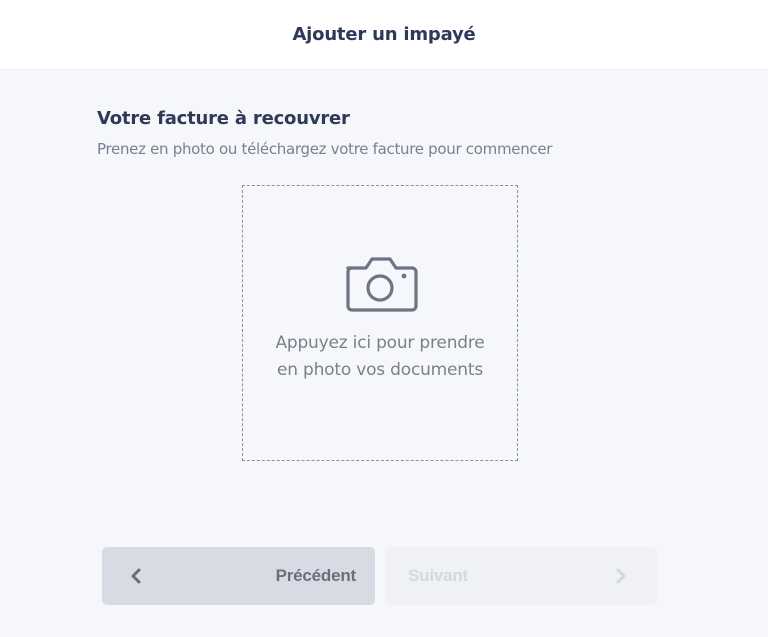 Image resolution: width=768 pixels, height=637 pixels. I want to click on page-header: Ajouter un impayé, so click(384, 35).